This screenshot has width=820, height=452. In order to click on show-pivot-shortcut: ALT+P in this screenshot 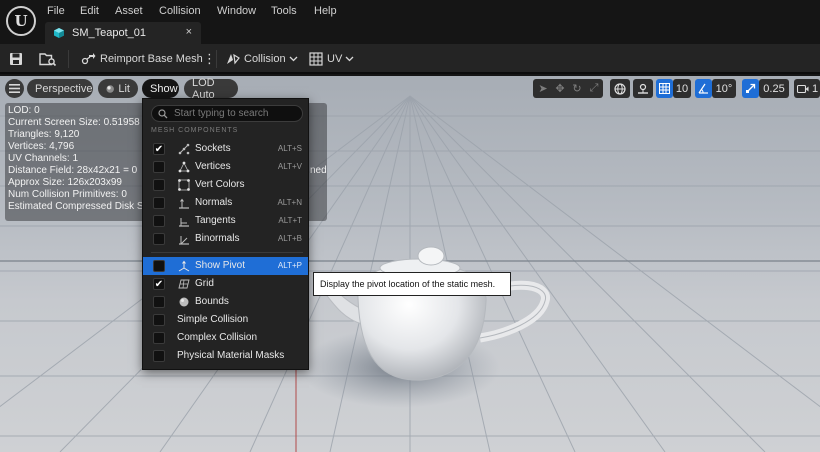, I will do `click(289, 265)`.